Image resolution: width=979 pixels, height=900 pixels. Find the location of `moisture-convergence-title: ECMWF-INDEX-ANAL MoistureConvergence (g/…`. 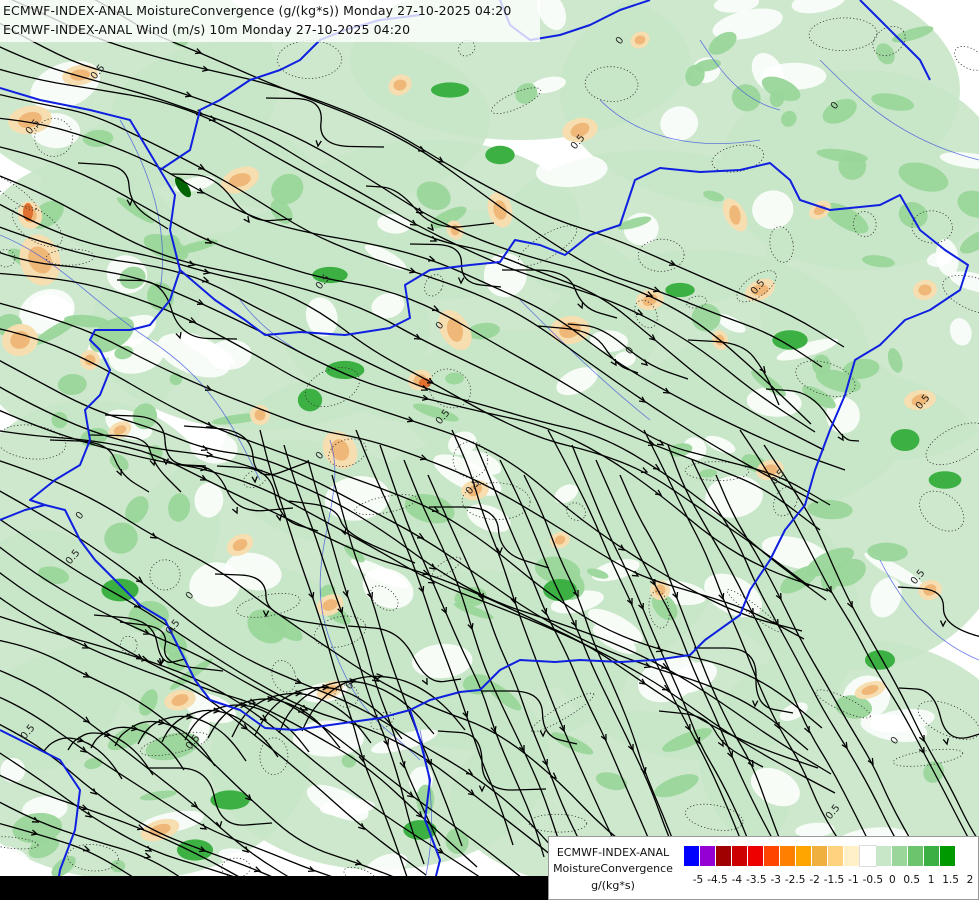

moisture-convergence-title: ECMWF-INDEX-ANAL MoistureConvergence (g/… is located at coordinates (257, 10).